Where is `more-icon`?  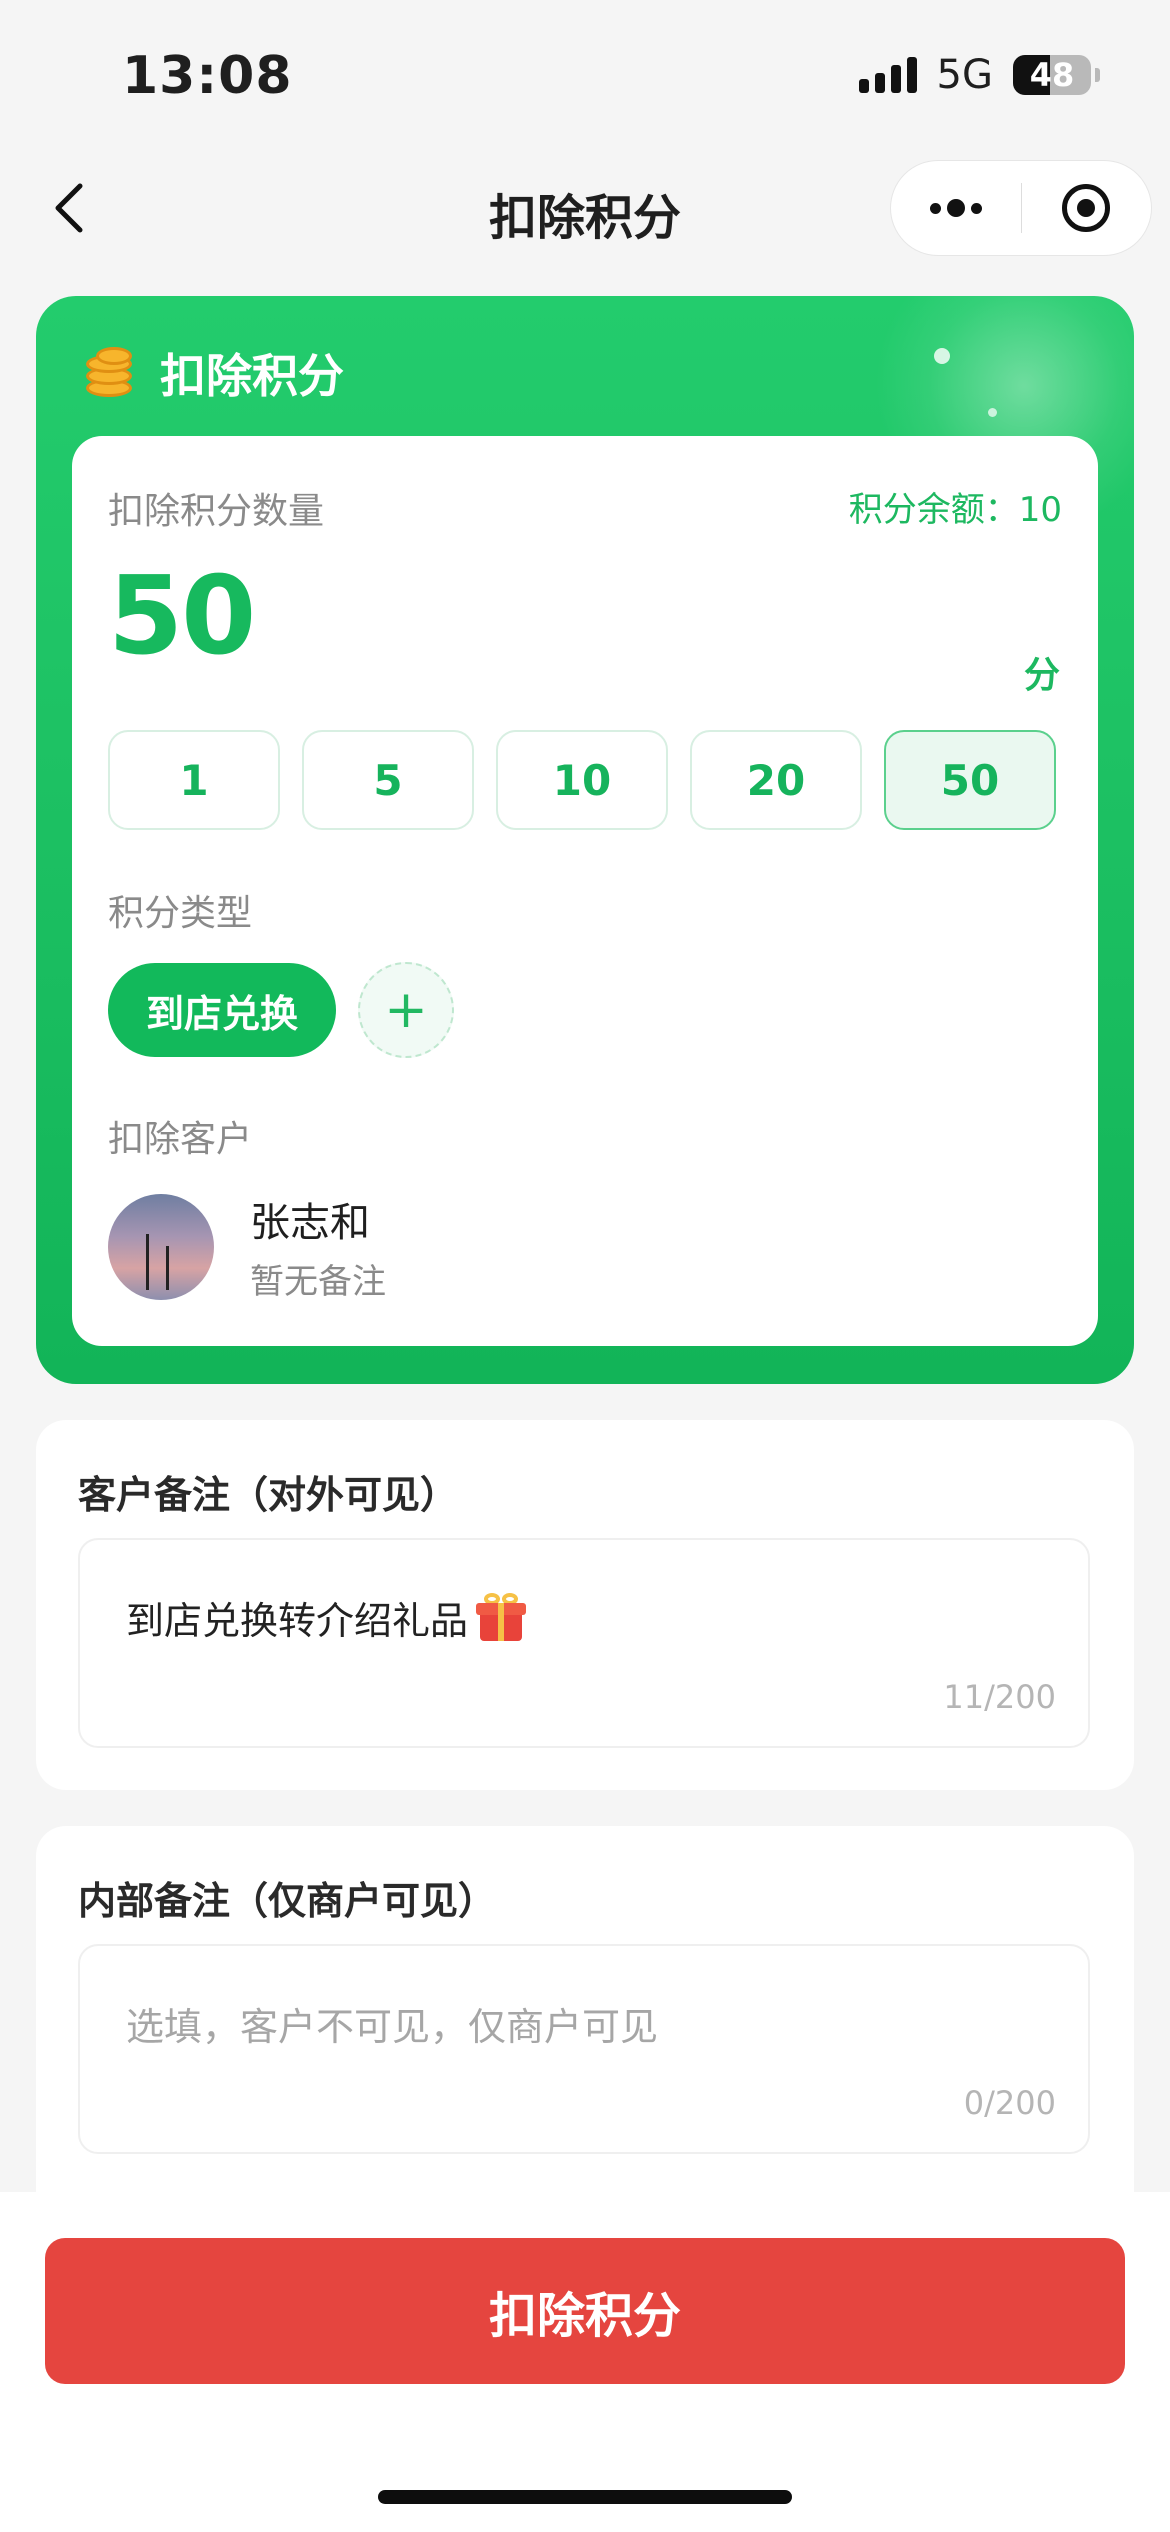
more-icon is located at coordinates (955, 208).